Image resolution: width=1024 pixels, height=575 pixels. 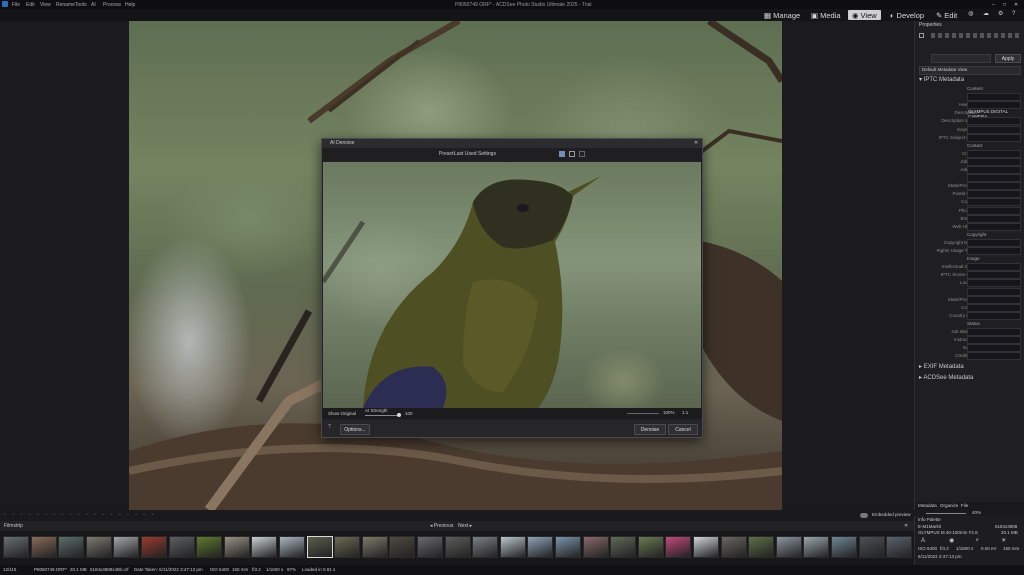 I want to click on menu-ai: AI, so click(x=93, y=5).